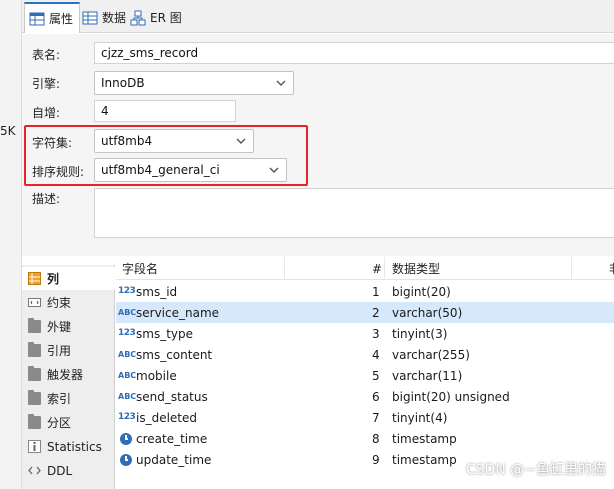  Describe the element at coordinates (34, 278) in the screenshot. I see `columns-icon` at that location.